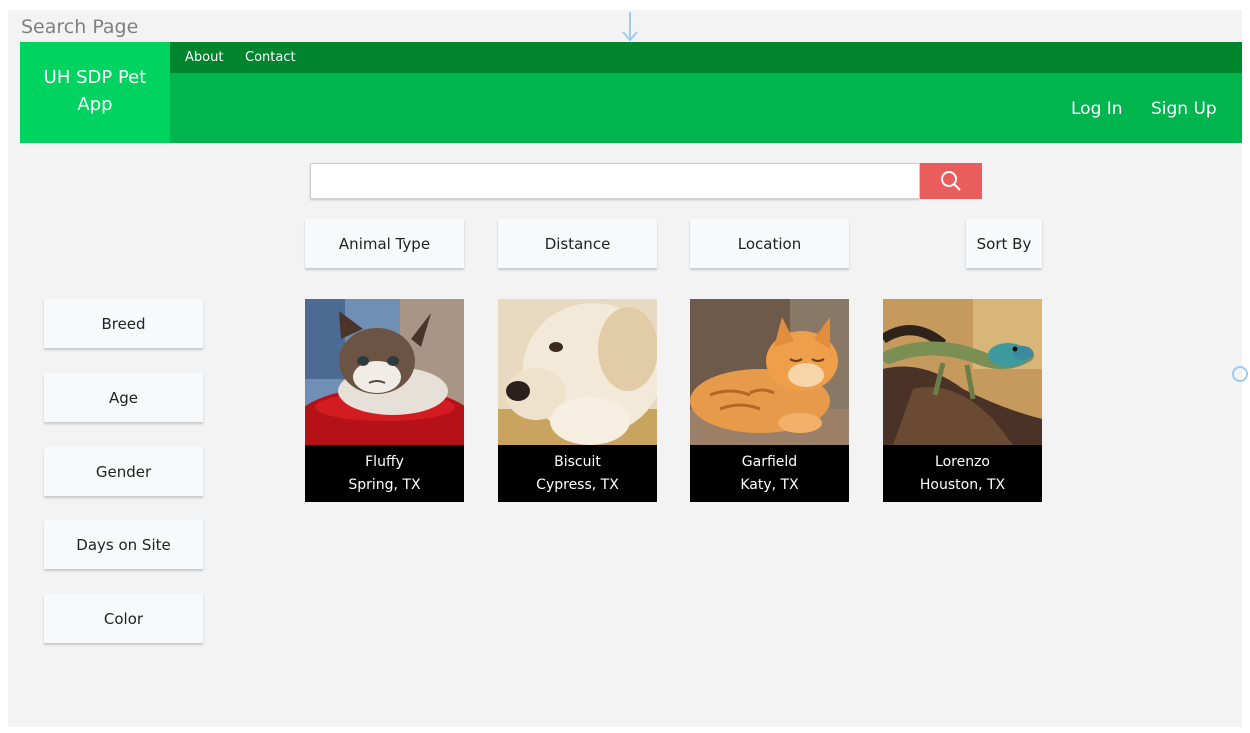  Describe the element at coordinates (706, 57) in the screenshot. I see `top-nav-bar: About Contact` at that location.